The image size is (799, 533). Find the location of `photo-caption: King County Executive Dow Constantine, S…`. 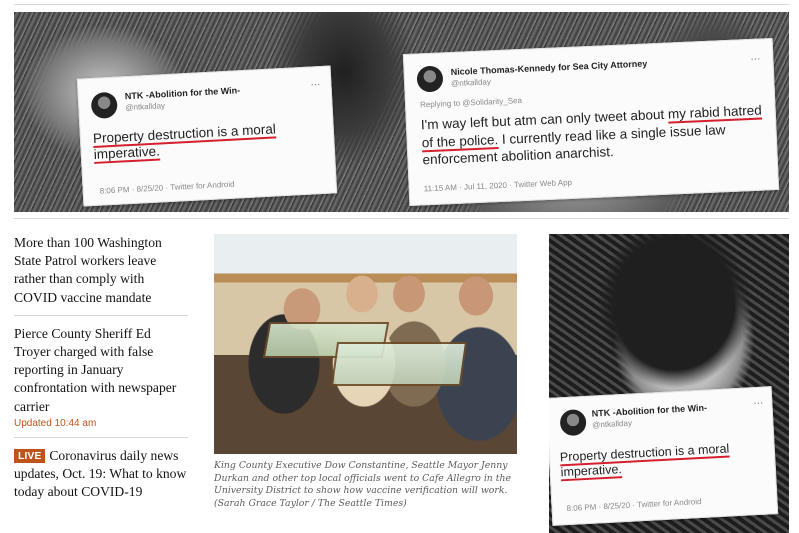

photo-caption: King County Executive Dow Constantine, S… is located at coordinates (362, 484).